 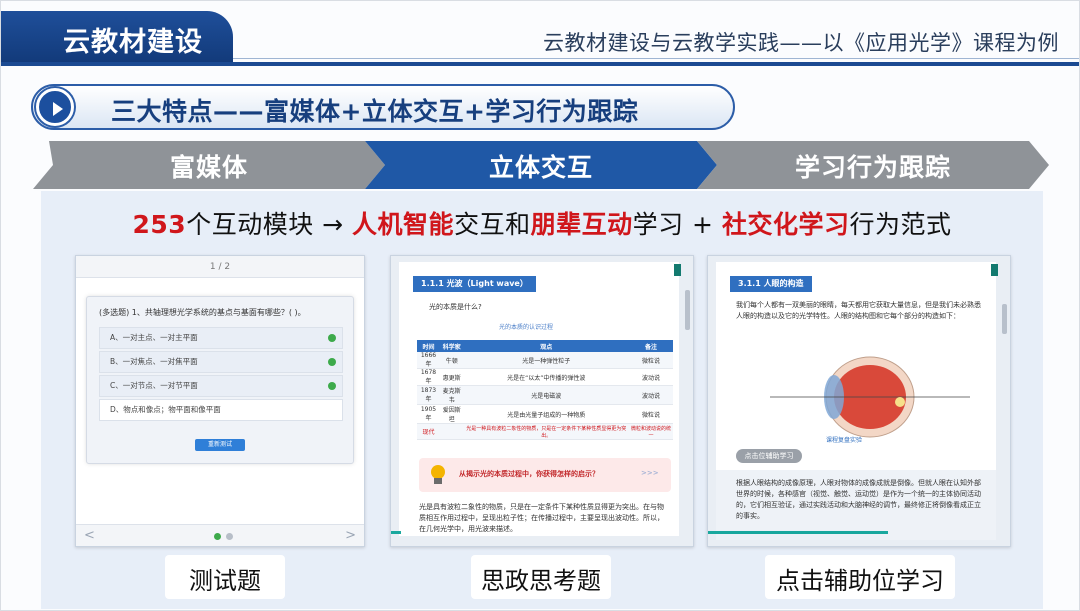 I want to click on header-tab-label: 云教材建设, so click(x=133, y=42).